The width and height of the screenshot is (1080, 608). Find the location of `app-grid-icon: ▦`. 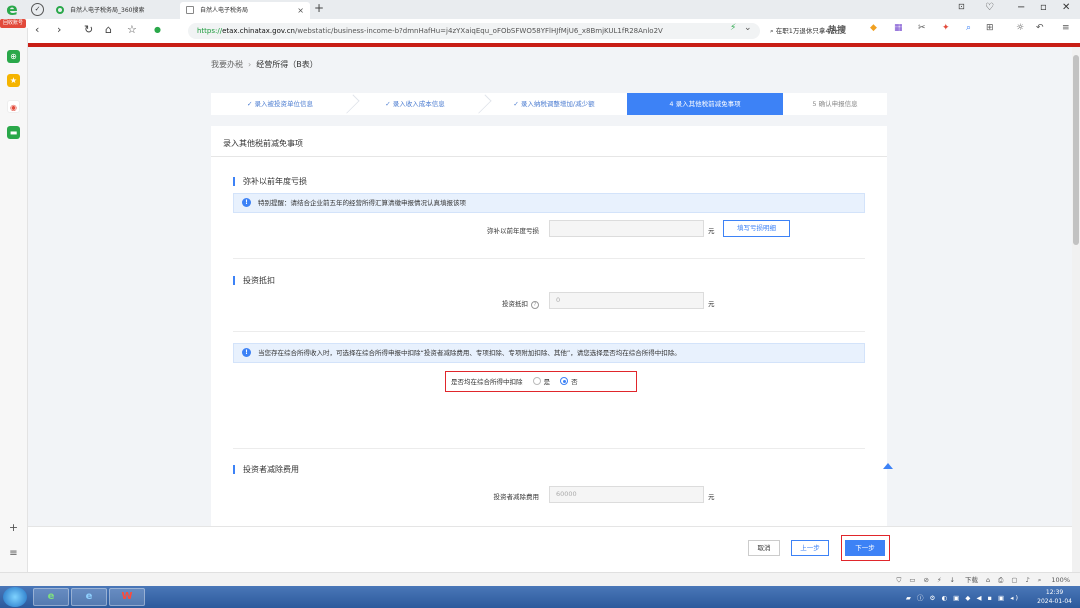

app-grid-icon: ▦ is located at coordinates (898, 28).